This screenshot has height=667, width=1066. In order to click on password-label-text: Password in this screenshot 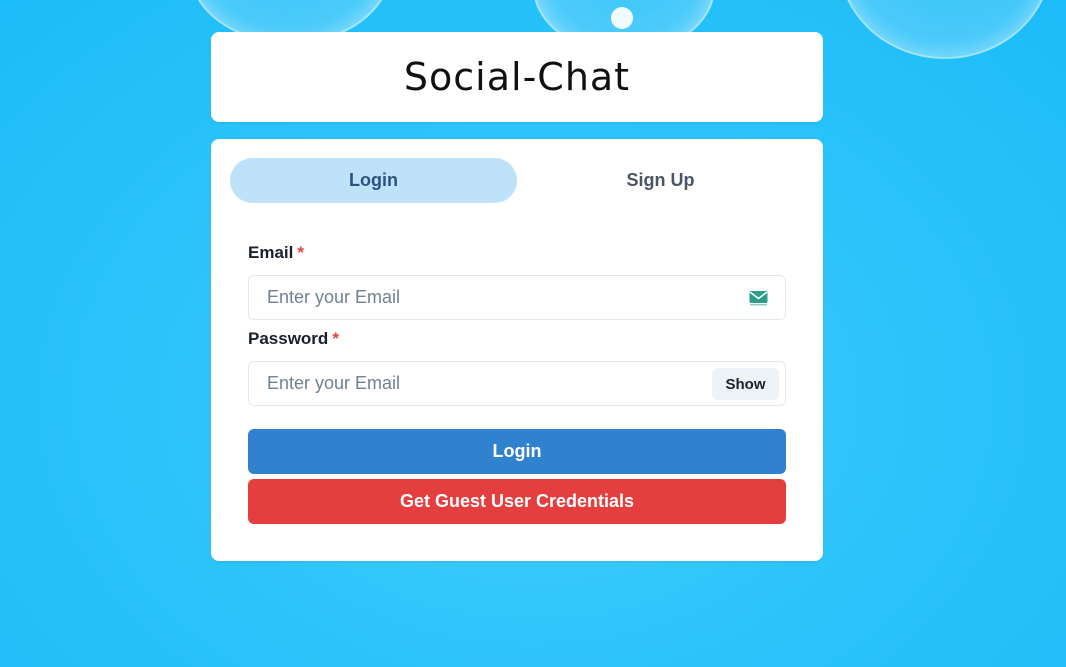, I will do `click(288, 338)`.